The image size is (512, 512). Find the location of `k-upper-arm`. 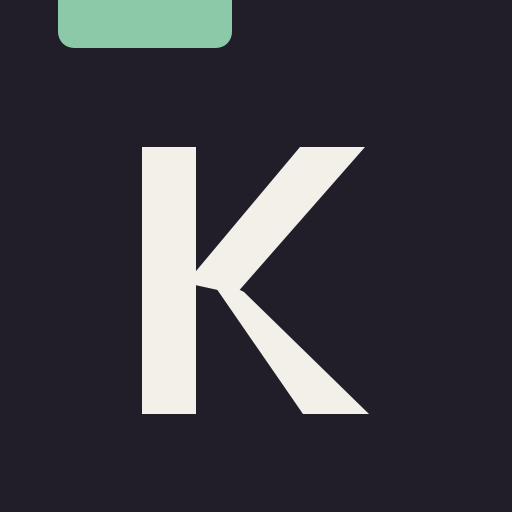

k-upper-arm is located at coordinates (275, 220).